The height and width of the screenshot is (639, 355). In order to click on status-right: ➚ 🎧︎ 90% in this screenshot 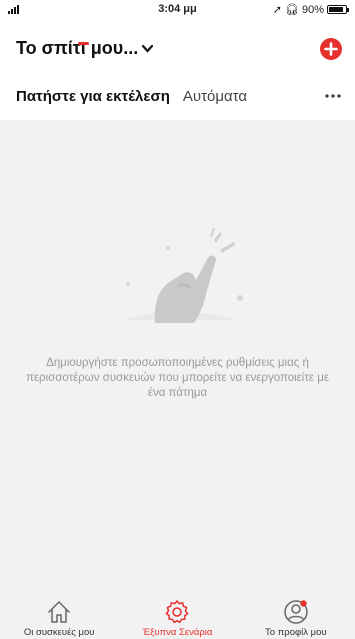, I will do `click(310, 9)`.